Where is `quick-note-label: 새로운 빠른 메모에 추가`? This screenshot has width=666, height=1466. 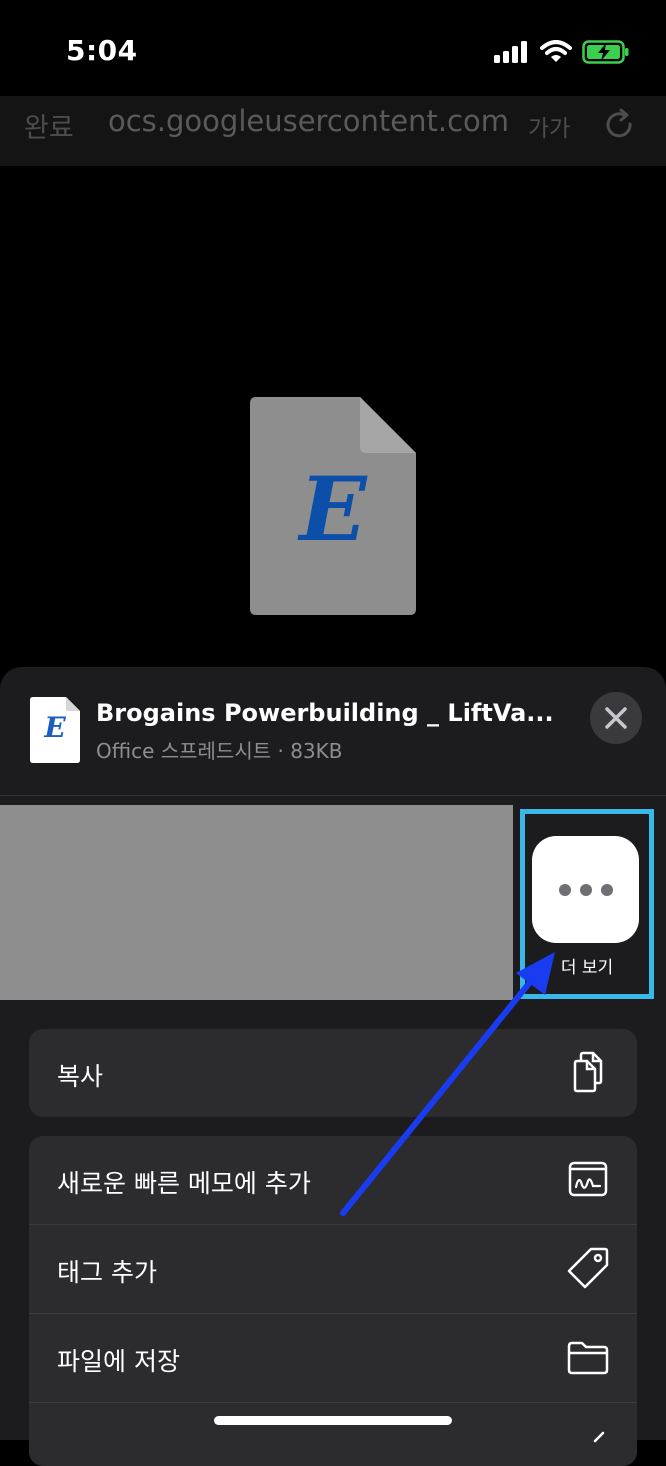
quick-note-label: 새로운 빠른 메모에 추가 is located at coordinates (184, 1183).